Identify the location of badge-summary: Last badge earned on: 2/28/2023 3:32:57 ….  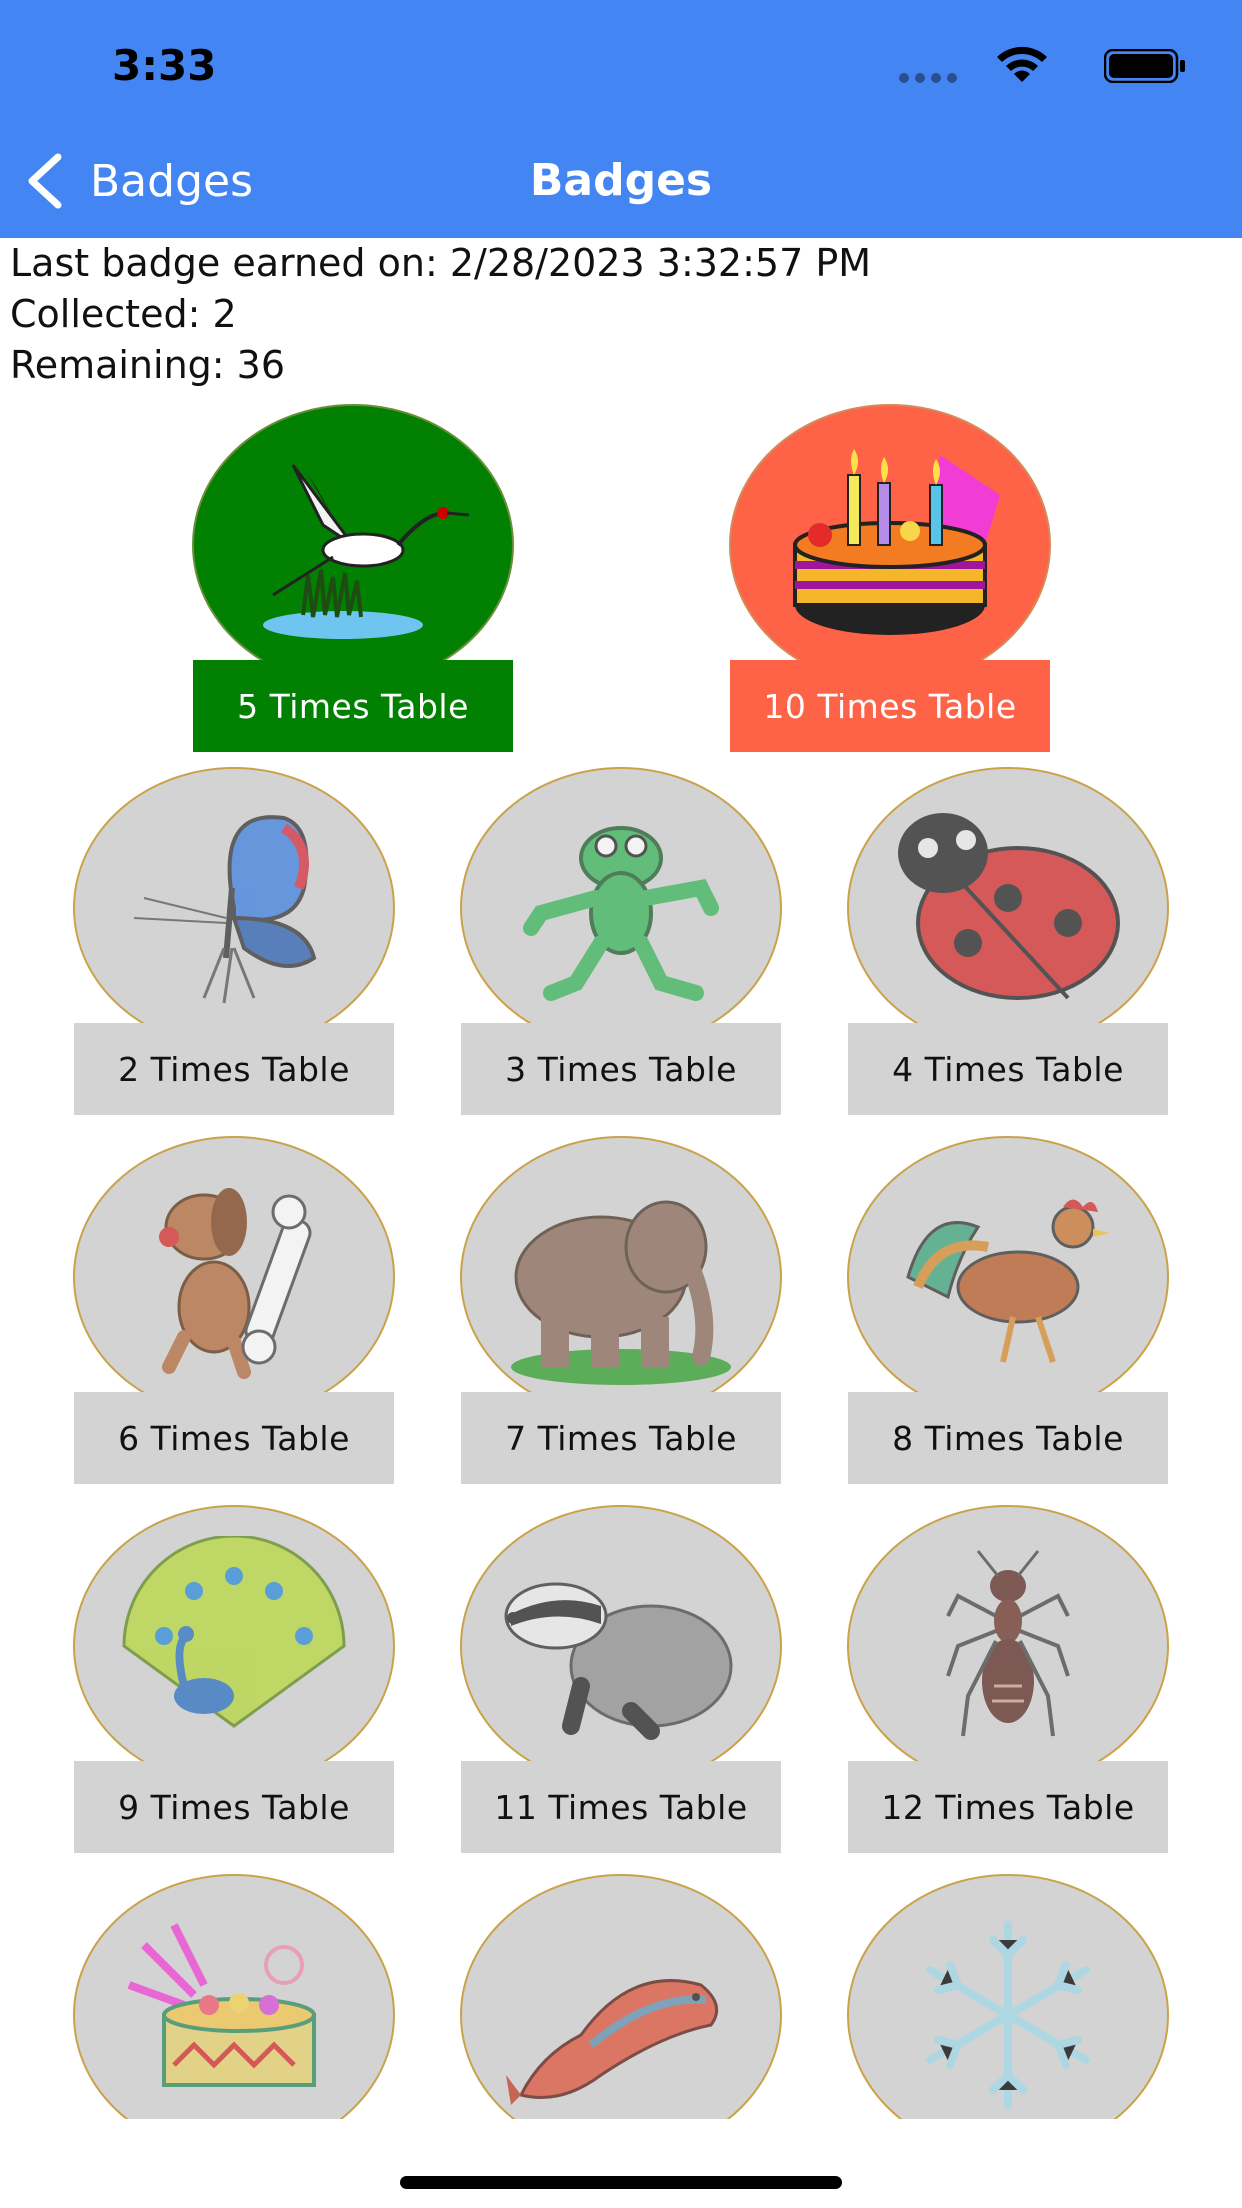
(440, 314).